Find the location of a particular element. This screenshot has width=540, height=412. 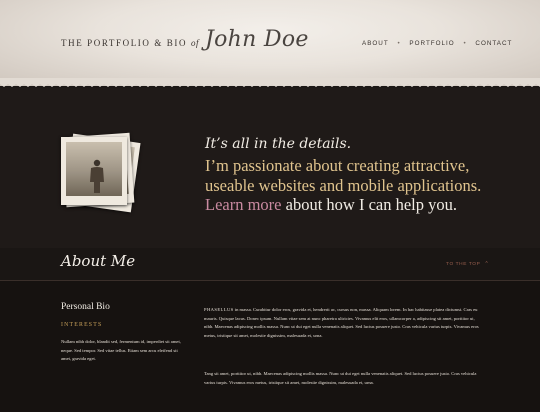

bio-title: Personal Bio is located at coordinates (85, 307).